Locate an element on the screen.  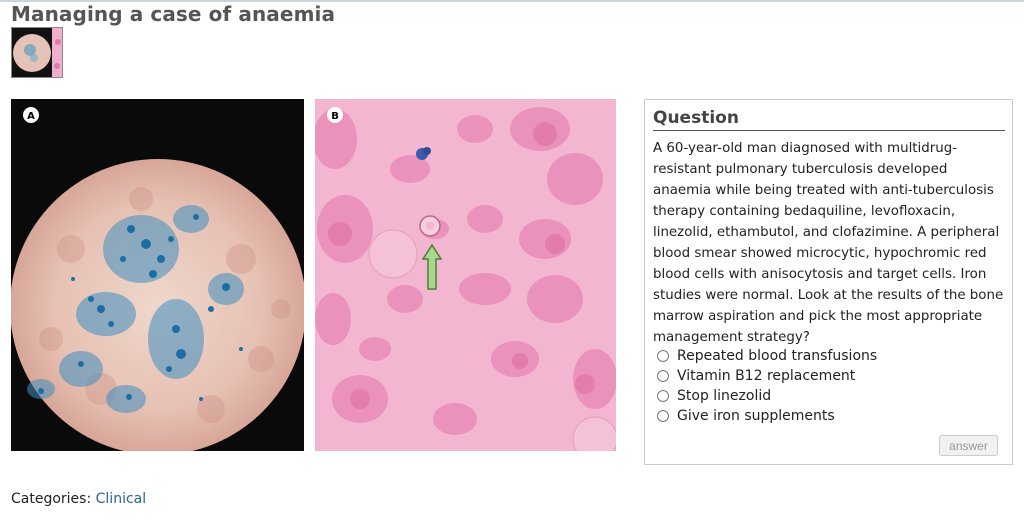
categories: Categories: Clinical is located at coordinates (78, 499).